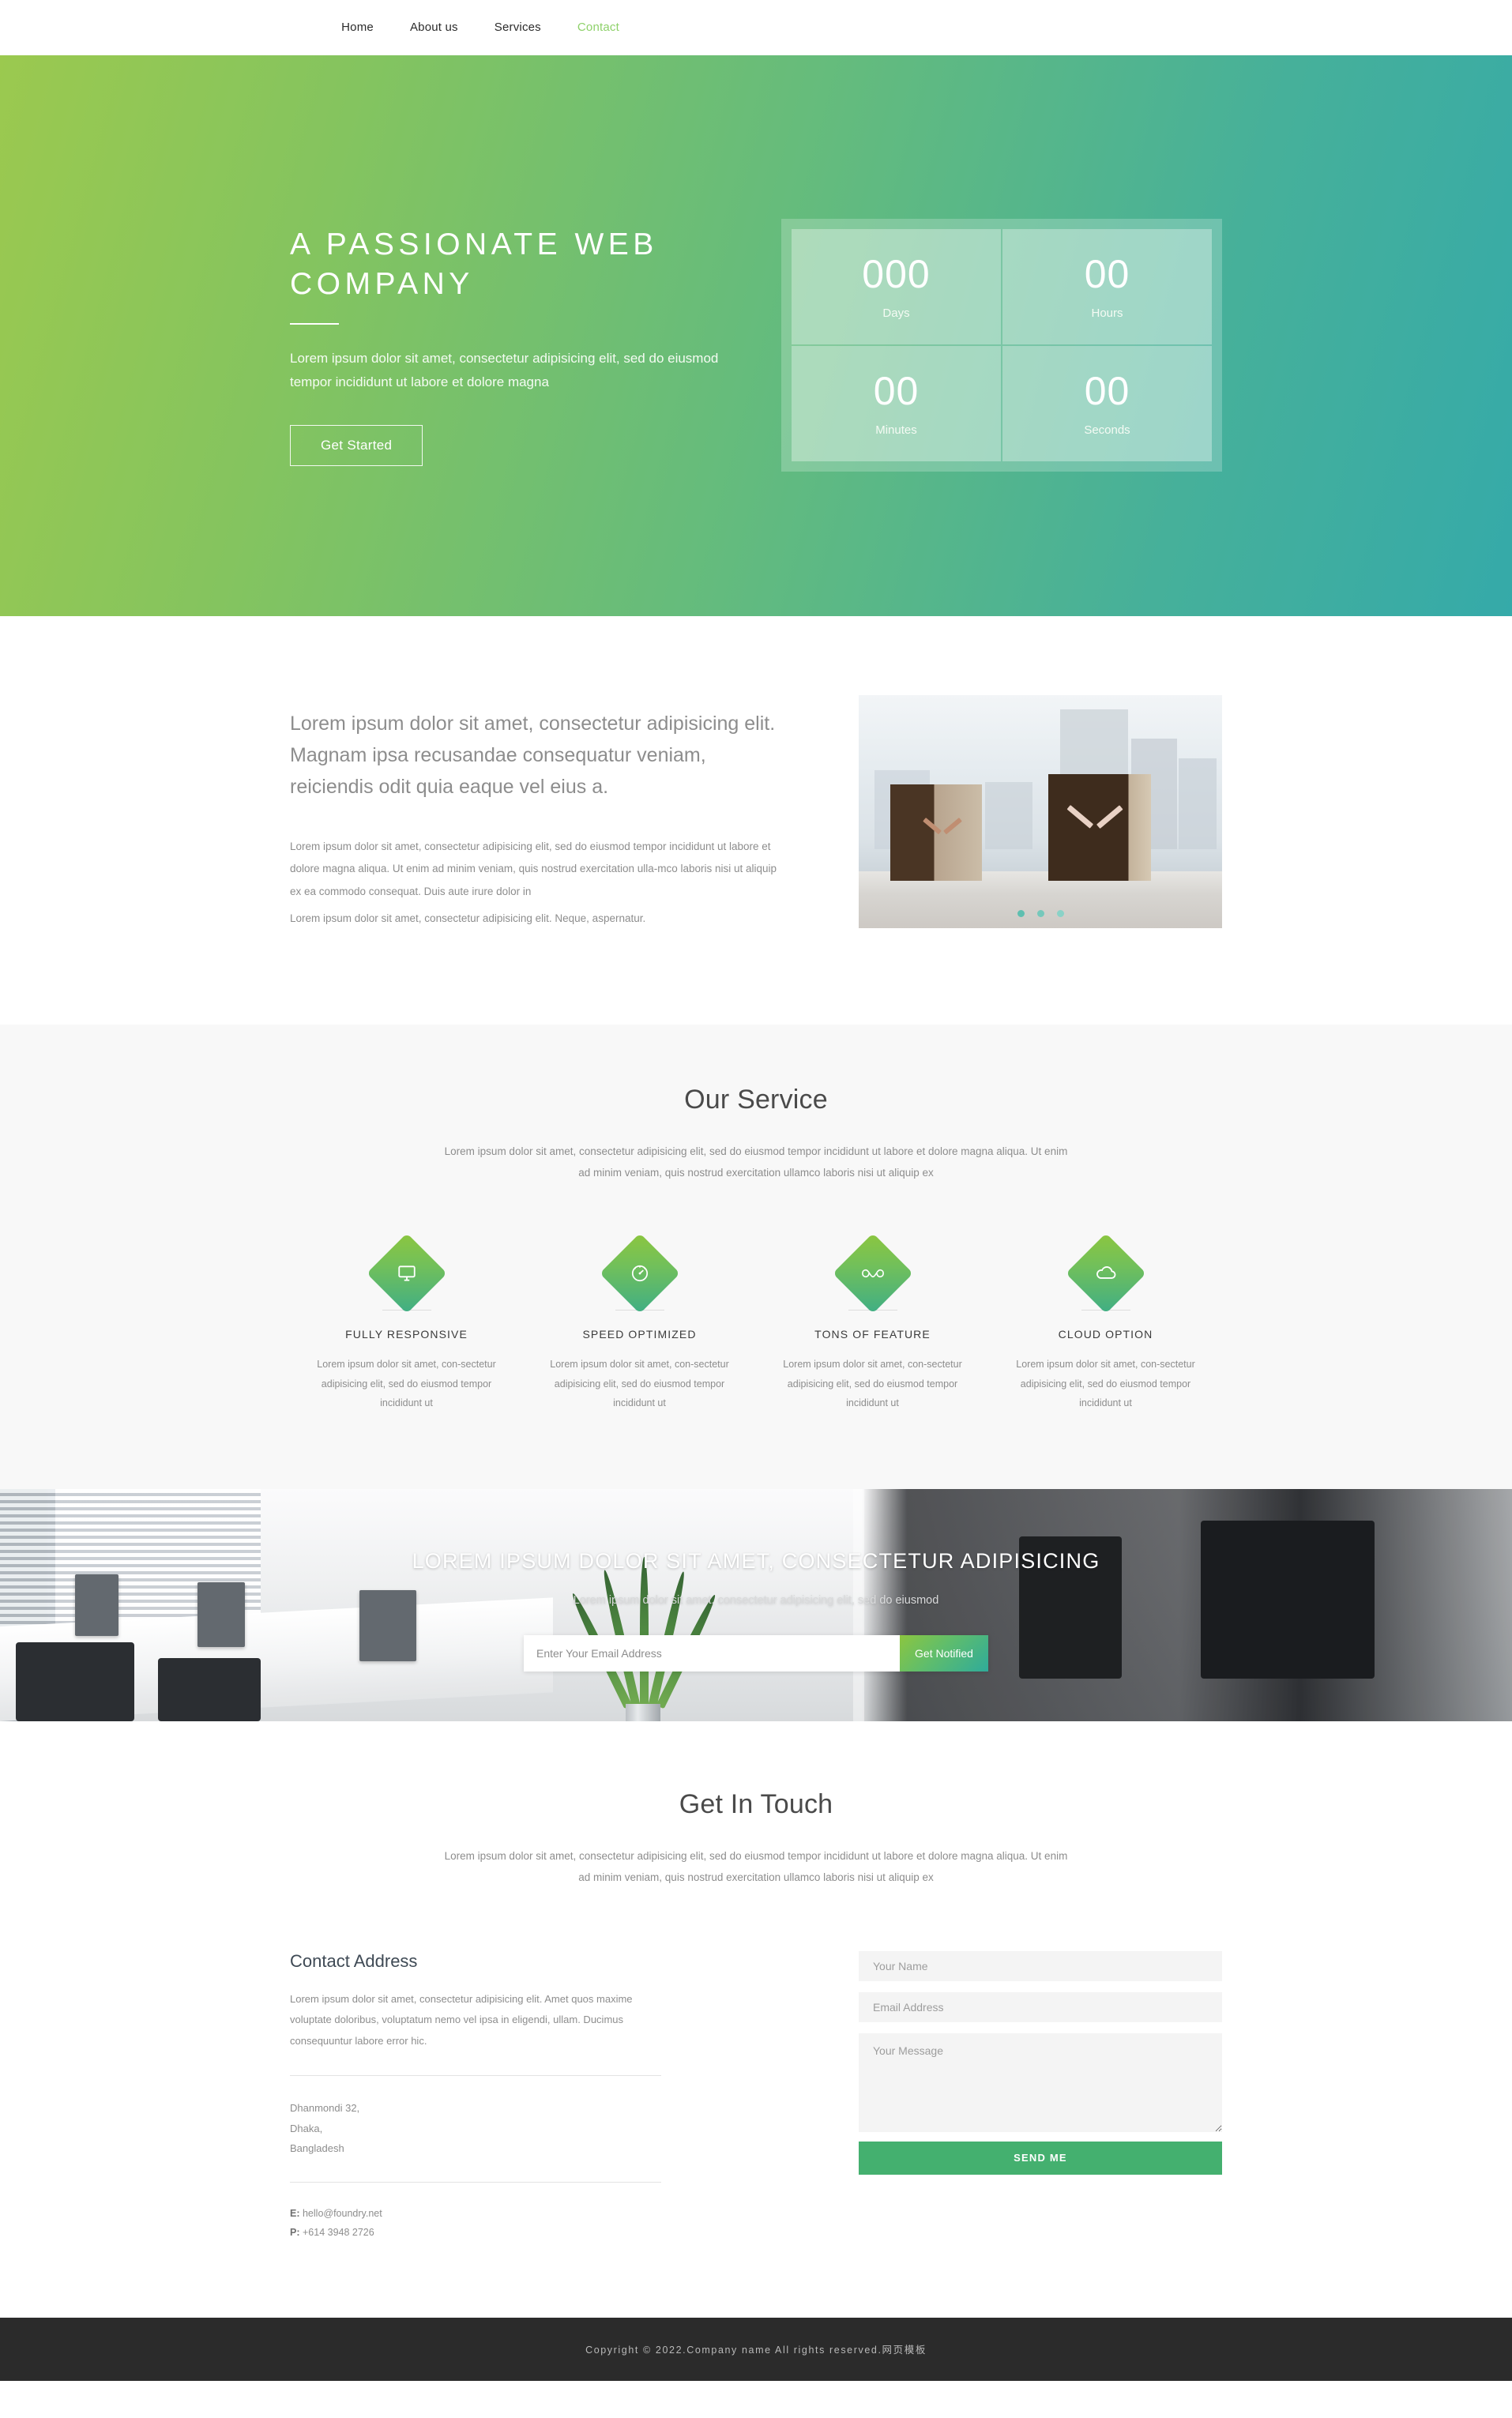 This screenshot has width=1512, height=2418. I want to click on countdown-seconds-label: Seconds, so click(1107, 430).